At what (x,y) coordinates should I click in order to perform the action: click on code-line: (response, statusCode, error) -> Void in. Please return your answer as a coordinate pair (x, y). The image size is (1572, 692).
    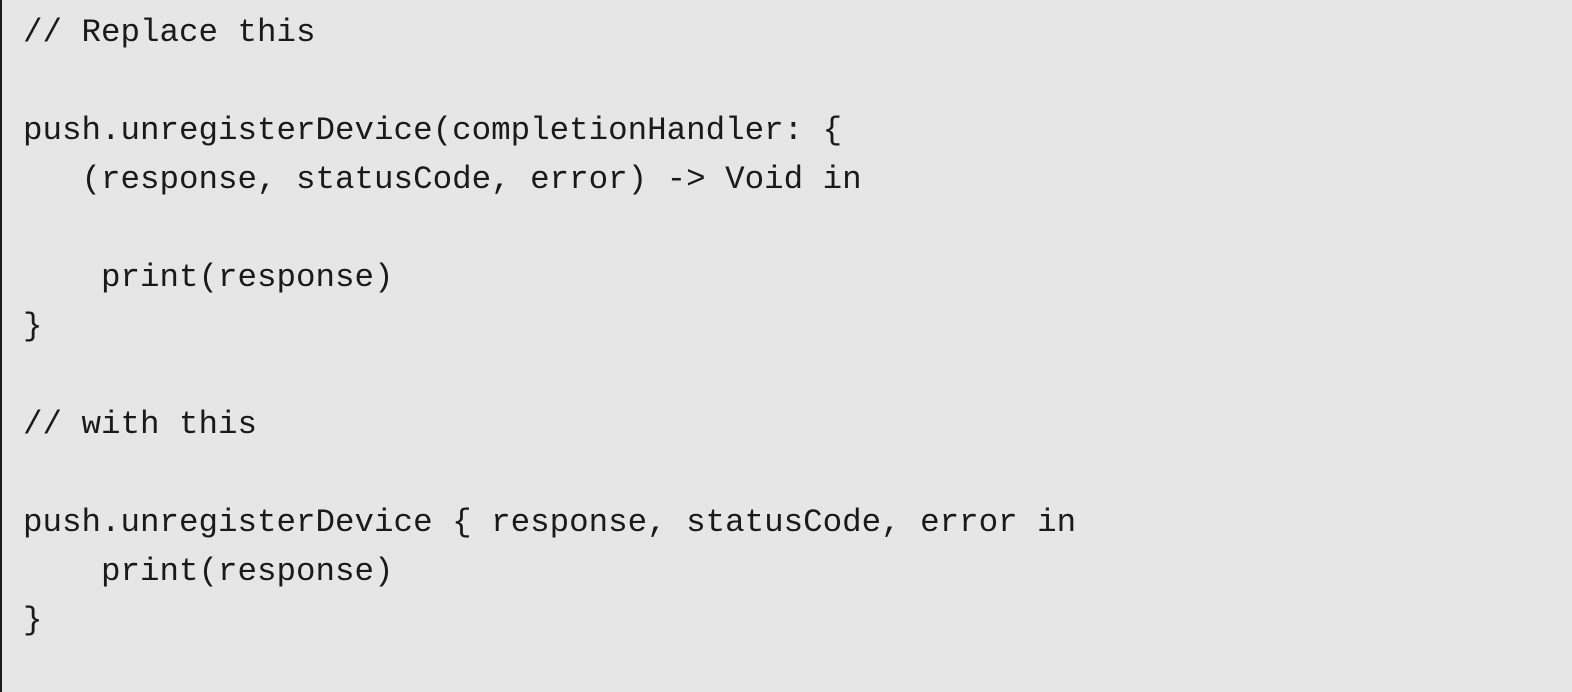
    Looking at the image, I should click on (442, 179).